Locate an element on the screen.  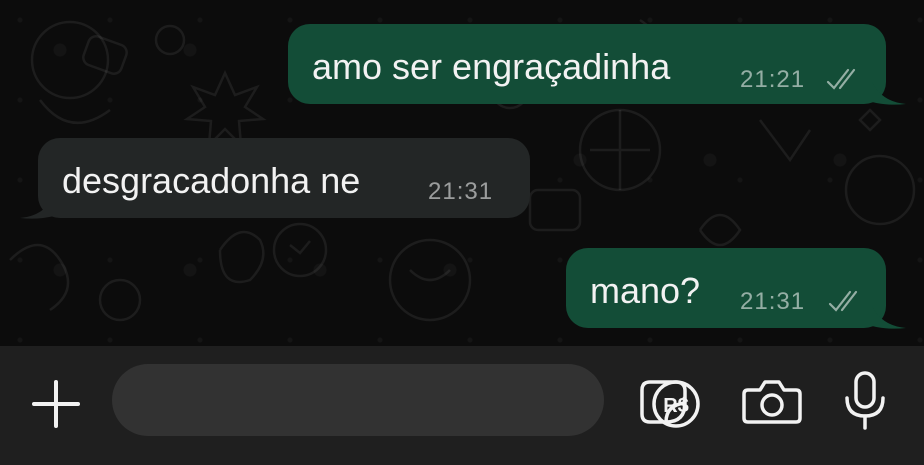
payment-symbol: R$ is located at coordinates (676, 406).